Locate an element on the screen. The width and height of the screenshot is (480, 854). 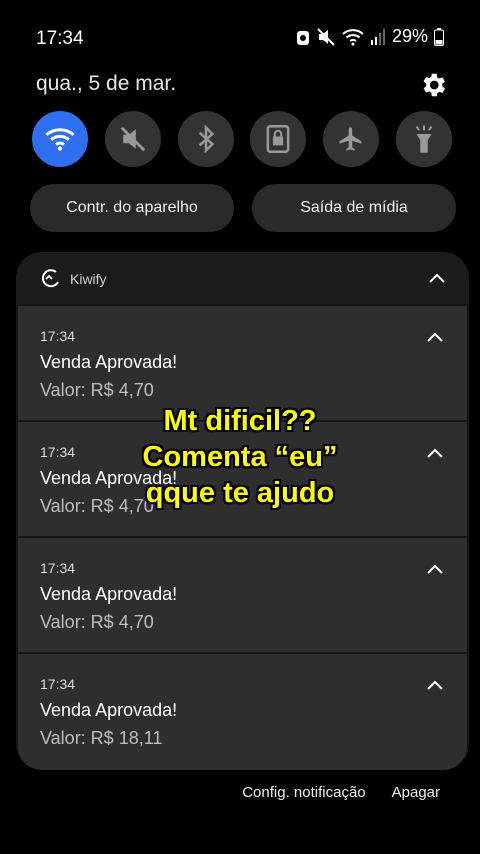
caption-line: Comenta “eu” is located at coordinates (240, 457).